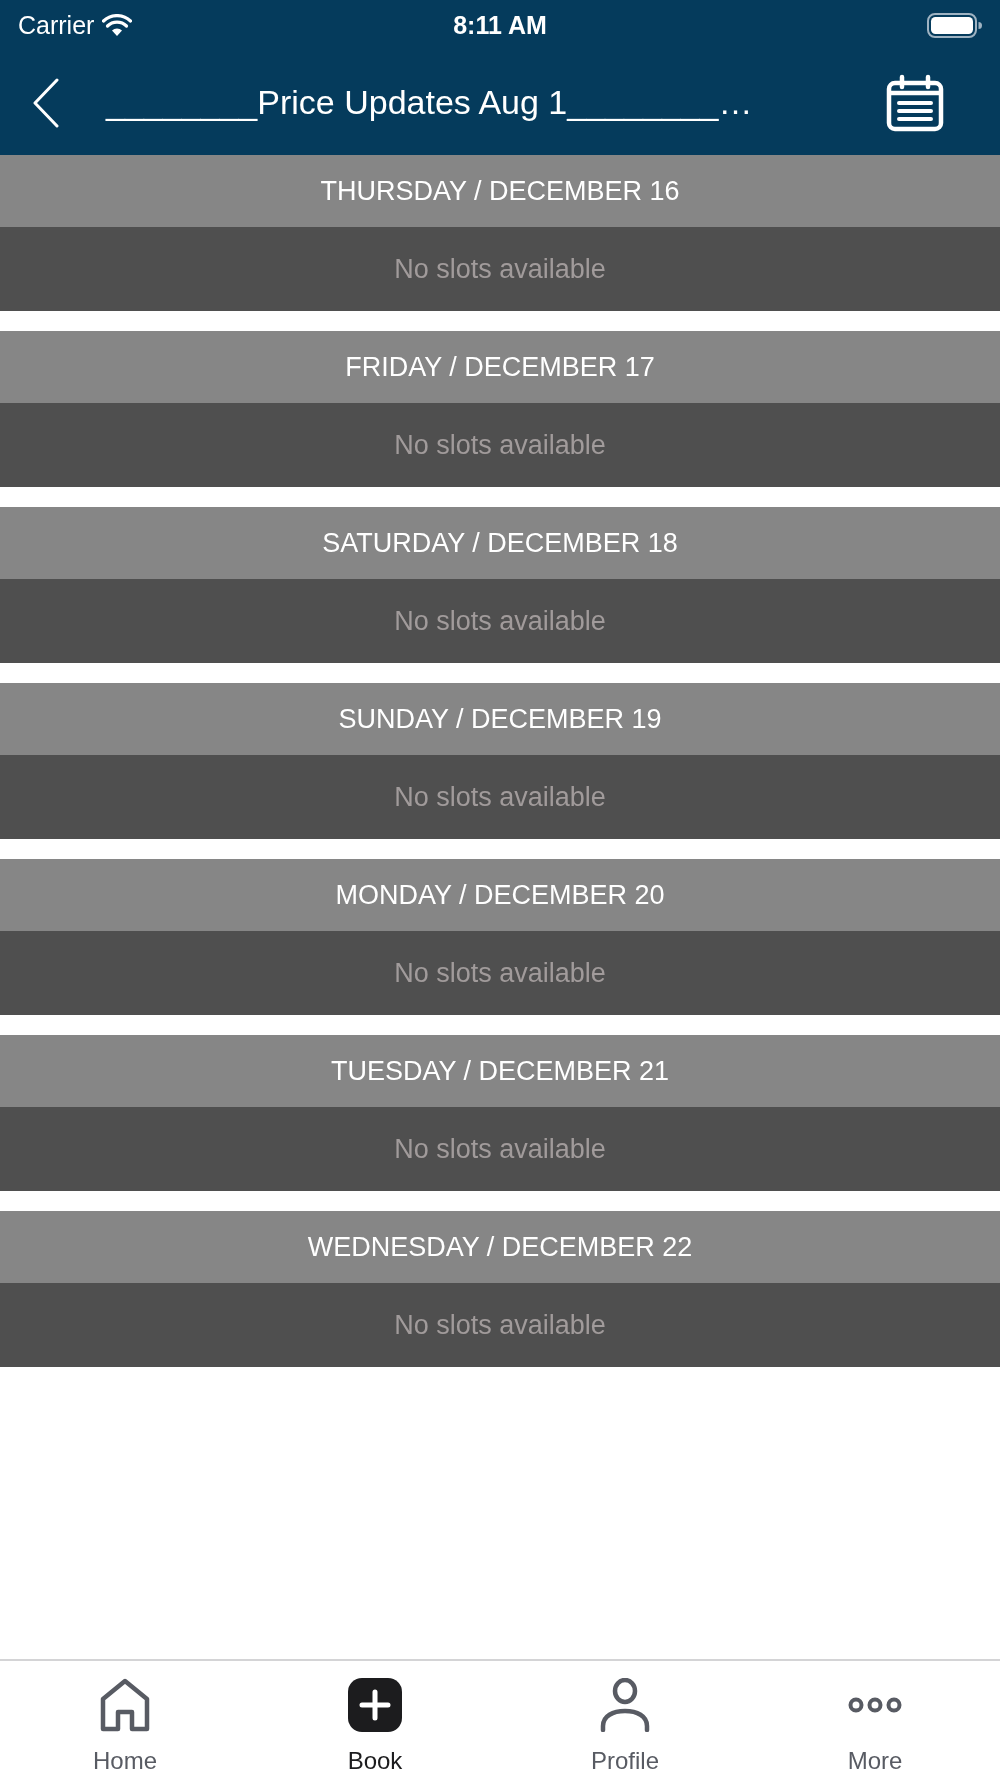  I want to click on day-heading: TUESDAY / DECEMBER 21, so click(500, 1071).